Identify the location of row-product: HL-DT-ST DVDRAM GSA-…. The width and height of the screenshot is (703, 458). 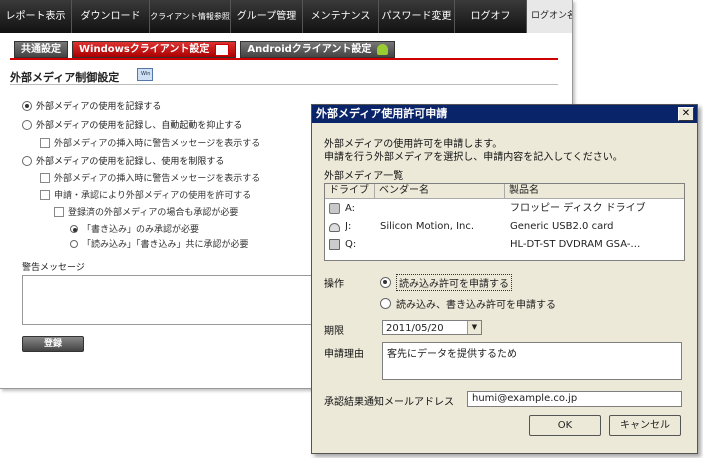
(575, 244).